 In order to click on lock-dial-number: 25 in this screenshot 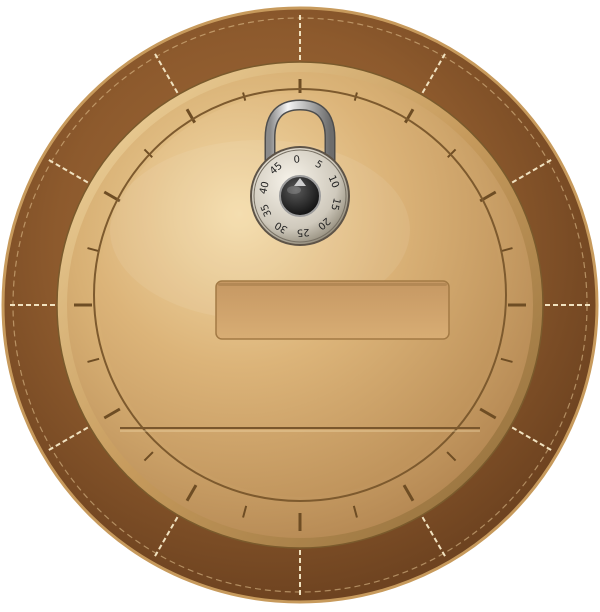, I will do `click(303, 232)`.